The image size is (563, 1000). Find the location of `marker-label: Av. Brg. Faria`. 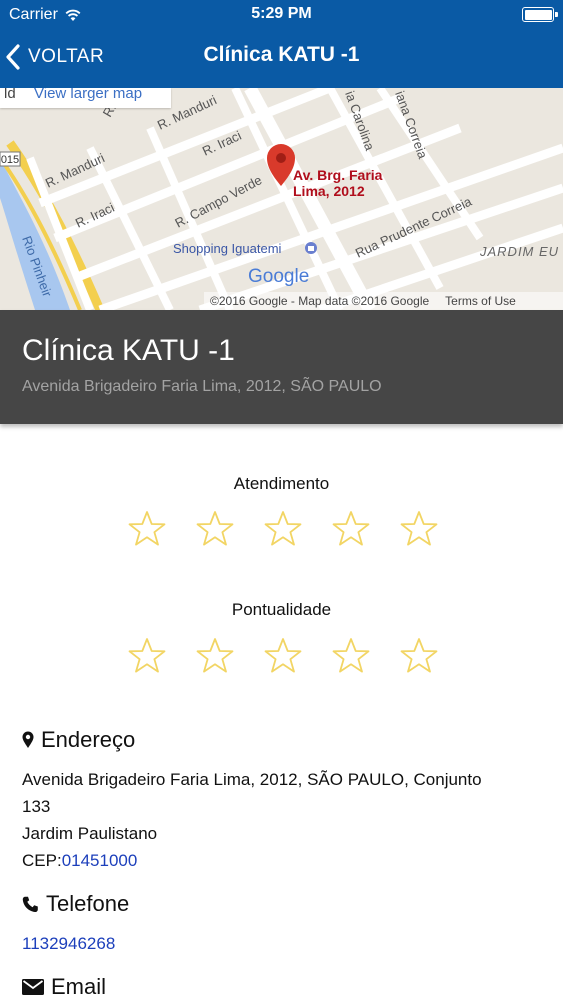

marker-label: Av. Brg. Faria is located at coordinates (338, 175).